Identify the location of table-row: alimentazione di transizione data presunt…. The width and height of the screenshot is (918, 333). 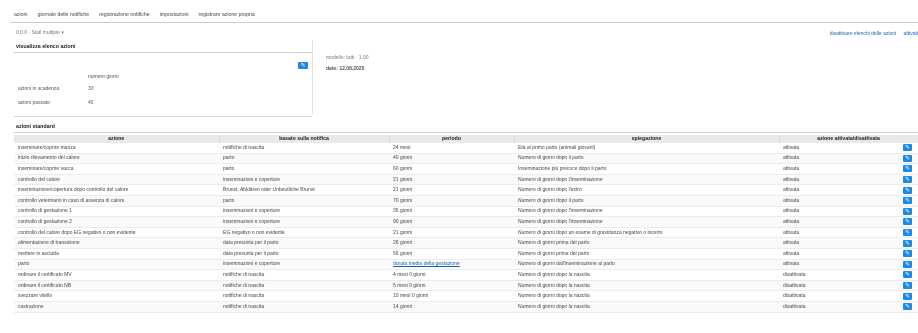
(466, 243).